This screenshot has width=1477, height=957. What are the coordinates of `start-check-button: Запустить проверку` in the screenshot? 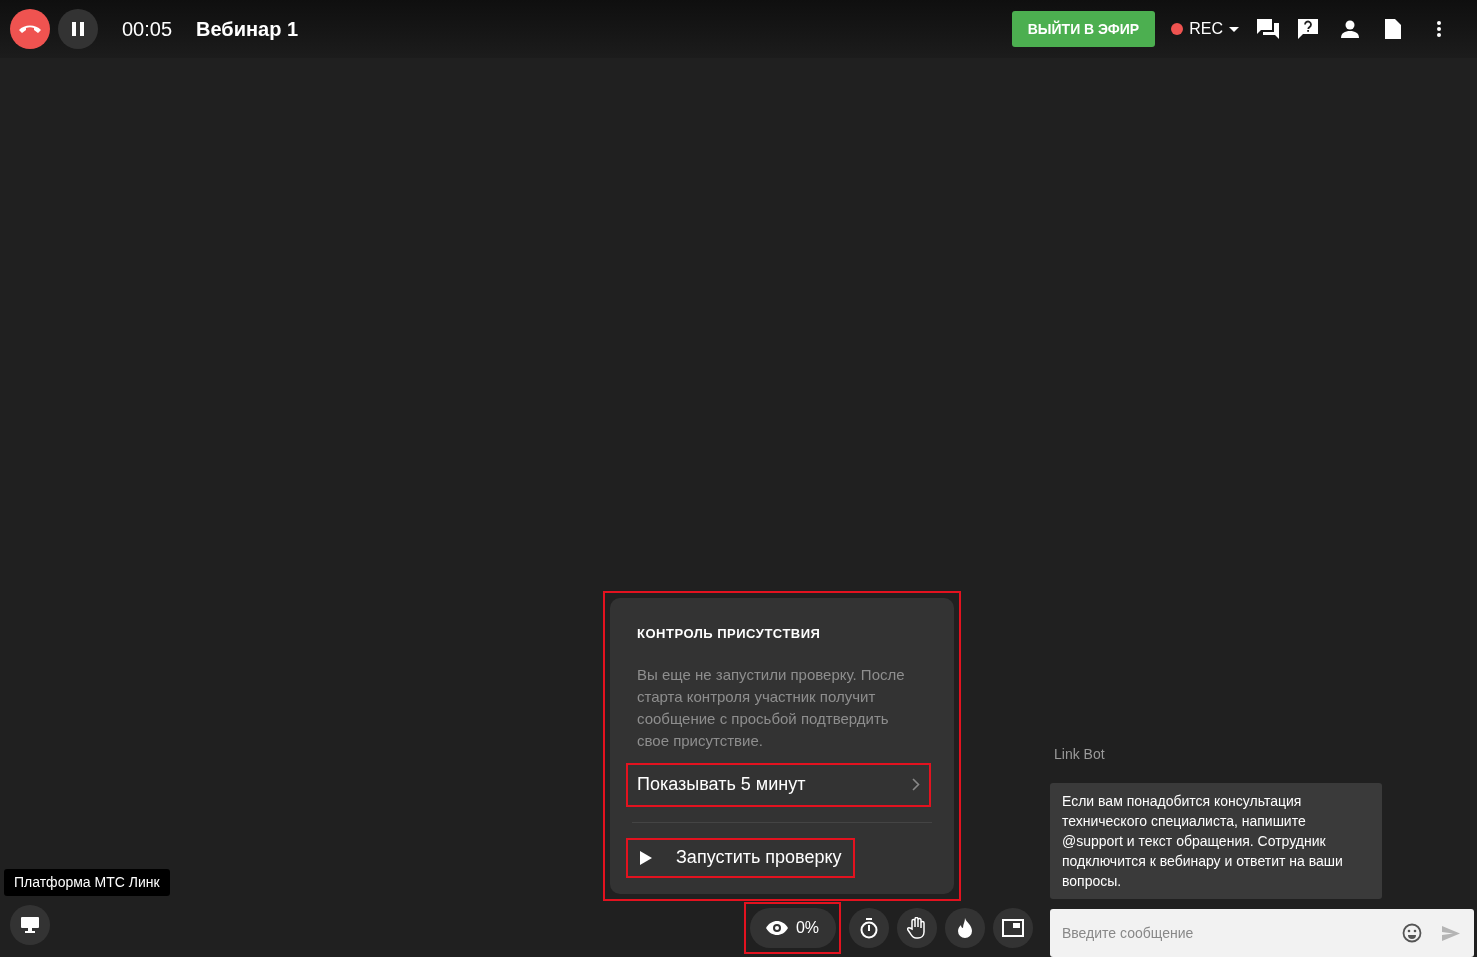 It's located at (740, 857).